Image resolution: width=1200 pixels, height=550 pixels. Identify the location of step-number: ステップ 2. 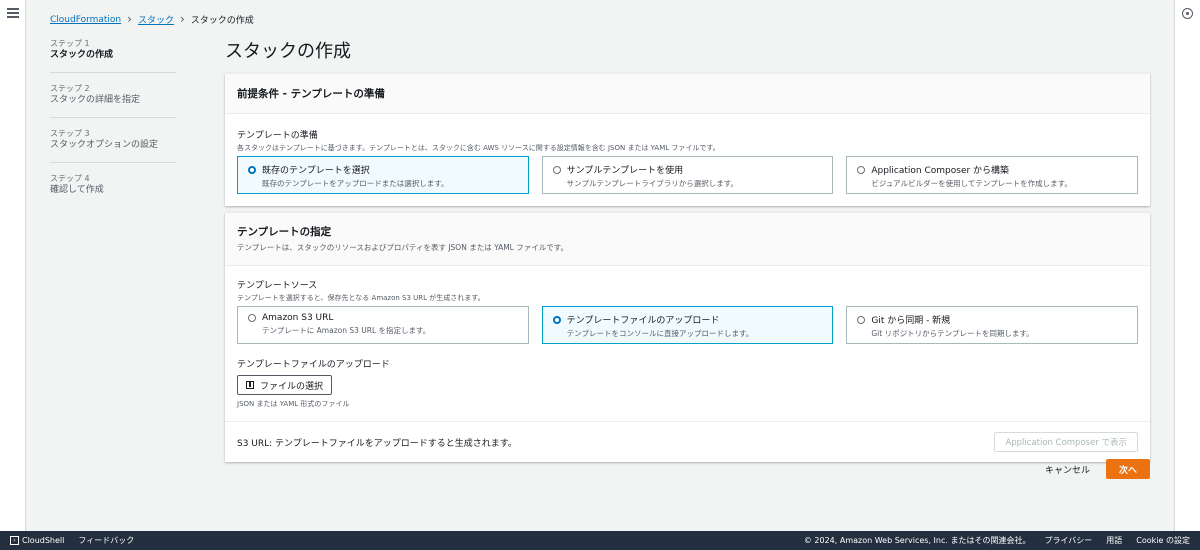
(70, 88).